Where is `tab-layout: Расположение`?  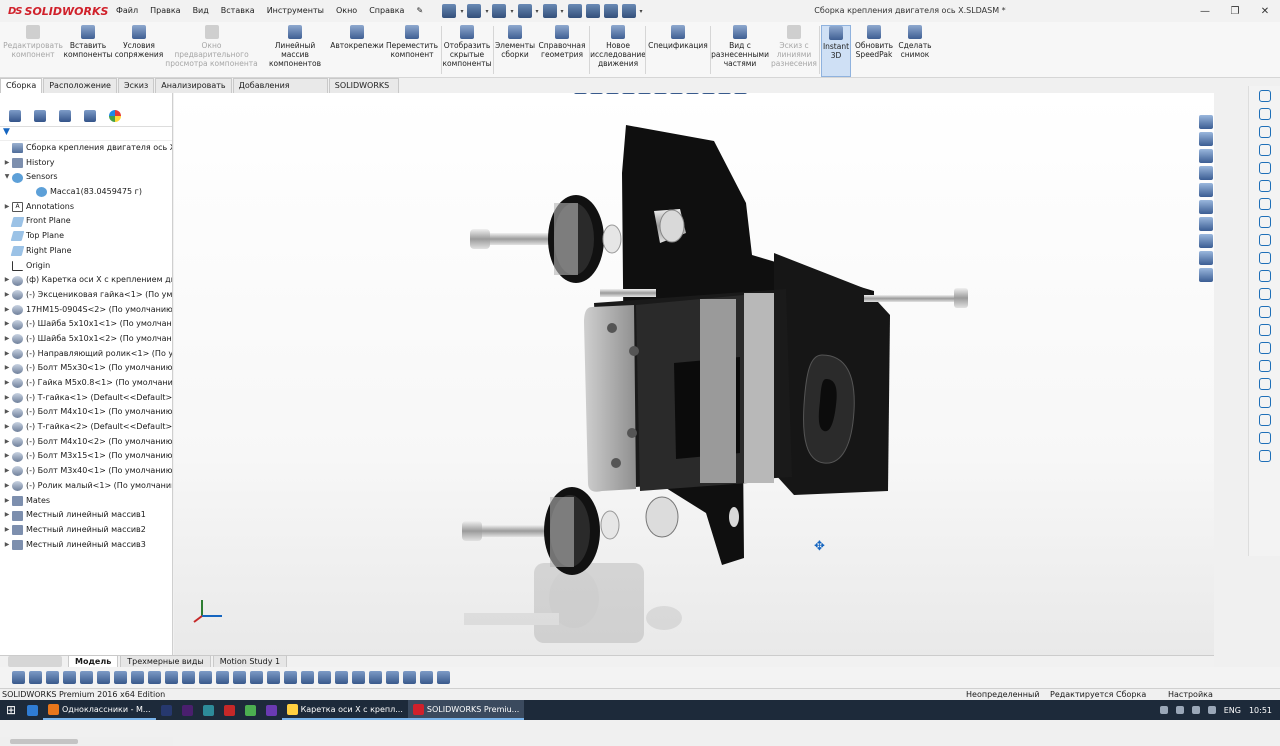
tab-layout: Расположение is located at coordinates (80, 85).